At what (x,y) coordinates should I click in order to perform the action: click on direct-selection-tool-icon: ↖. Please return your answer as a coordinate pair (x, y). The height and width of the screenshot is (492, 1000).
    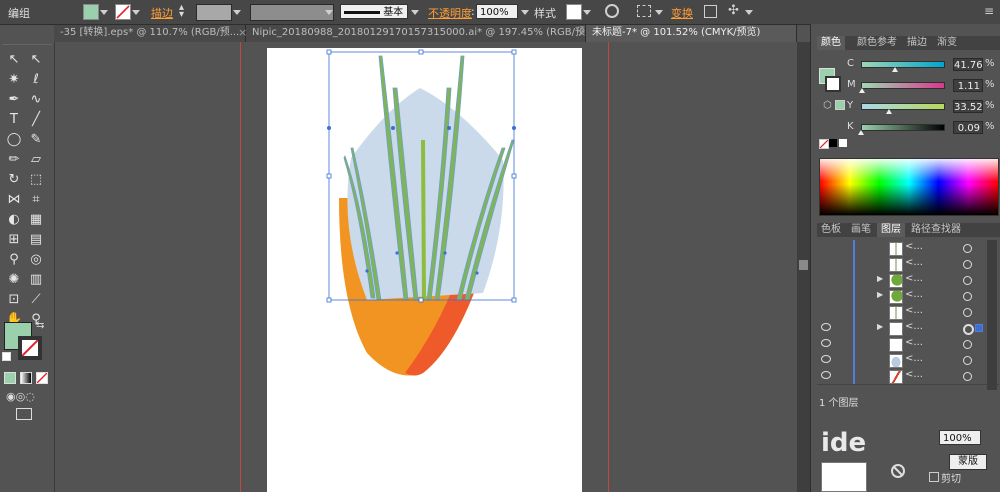
    Looking at the image, I should click on (36, 60).